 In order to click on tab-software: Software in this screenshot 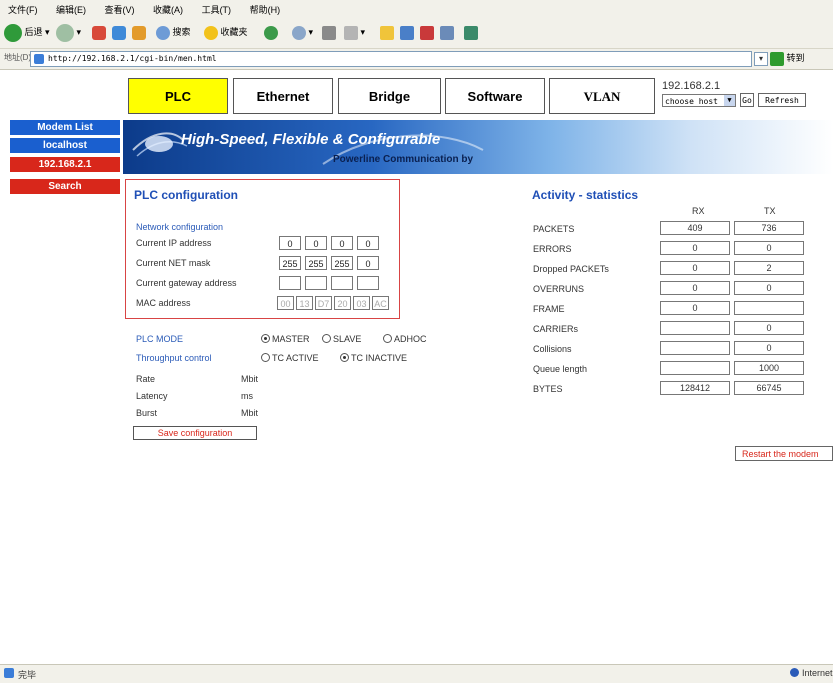, I will do `click(495, 96)`.